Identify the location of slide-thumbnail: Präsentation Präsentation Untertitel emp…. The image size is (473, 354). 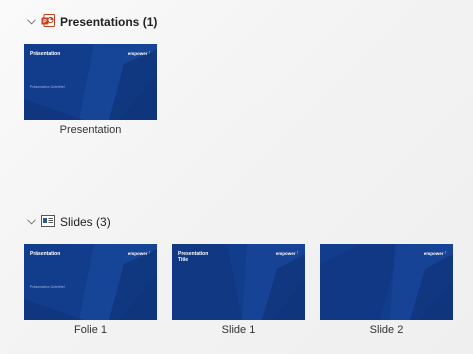
(90, 282).